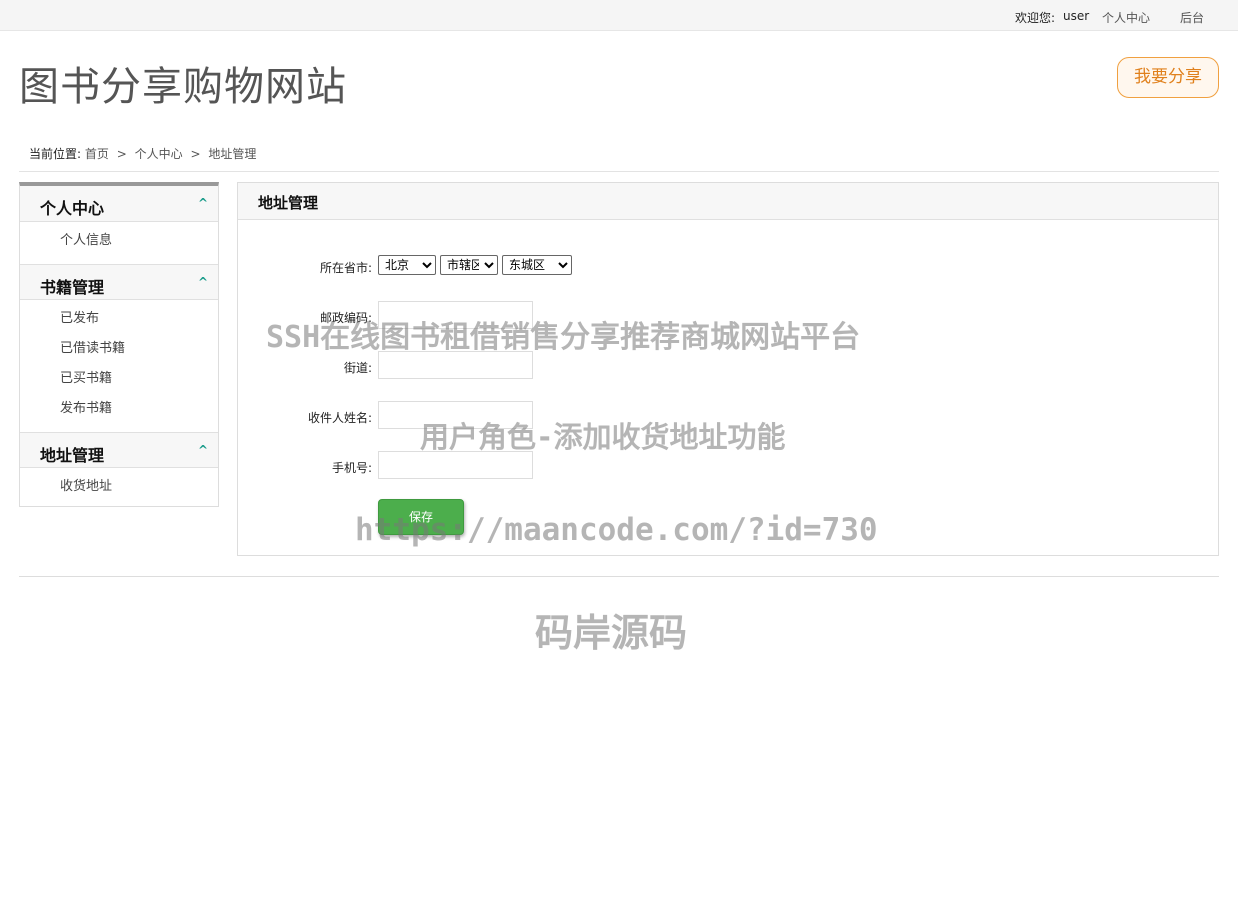 This screenshot has width=1238, height=906. I want to click on breadcrumb-home: 首页, so click(97, 154).